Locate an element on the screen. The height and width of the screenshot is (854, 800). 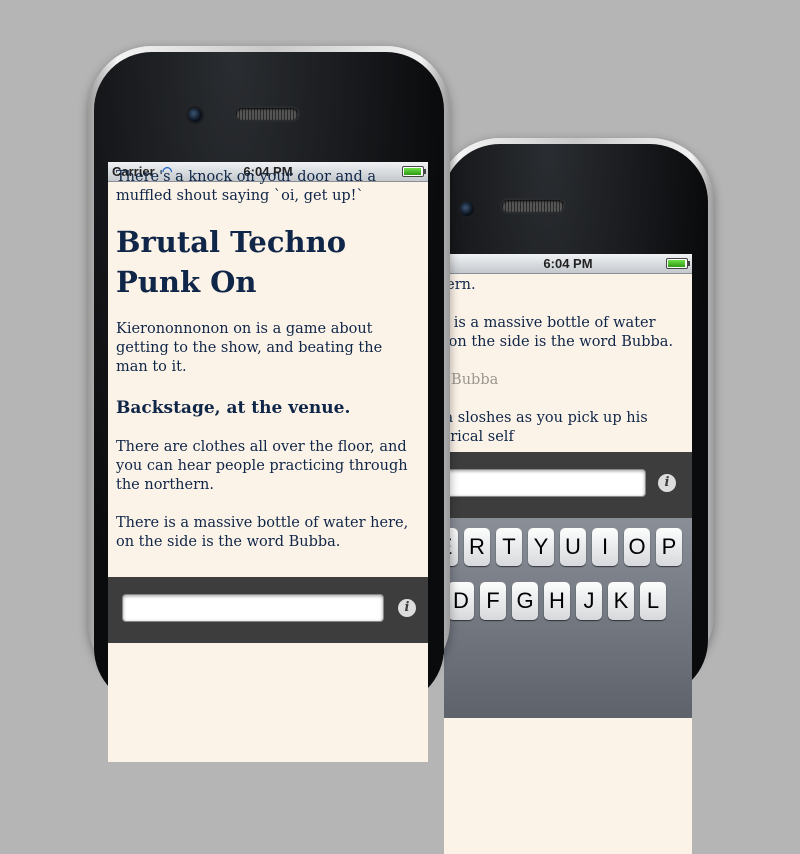
key-p: P is located at coordinates (669, 547).